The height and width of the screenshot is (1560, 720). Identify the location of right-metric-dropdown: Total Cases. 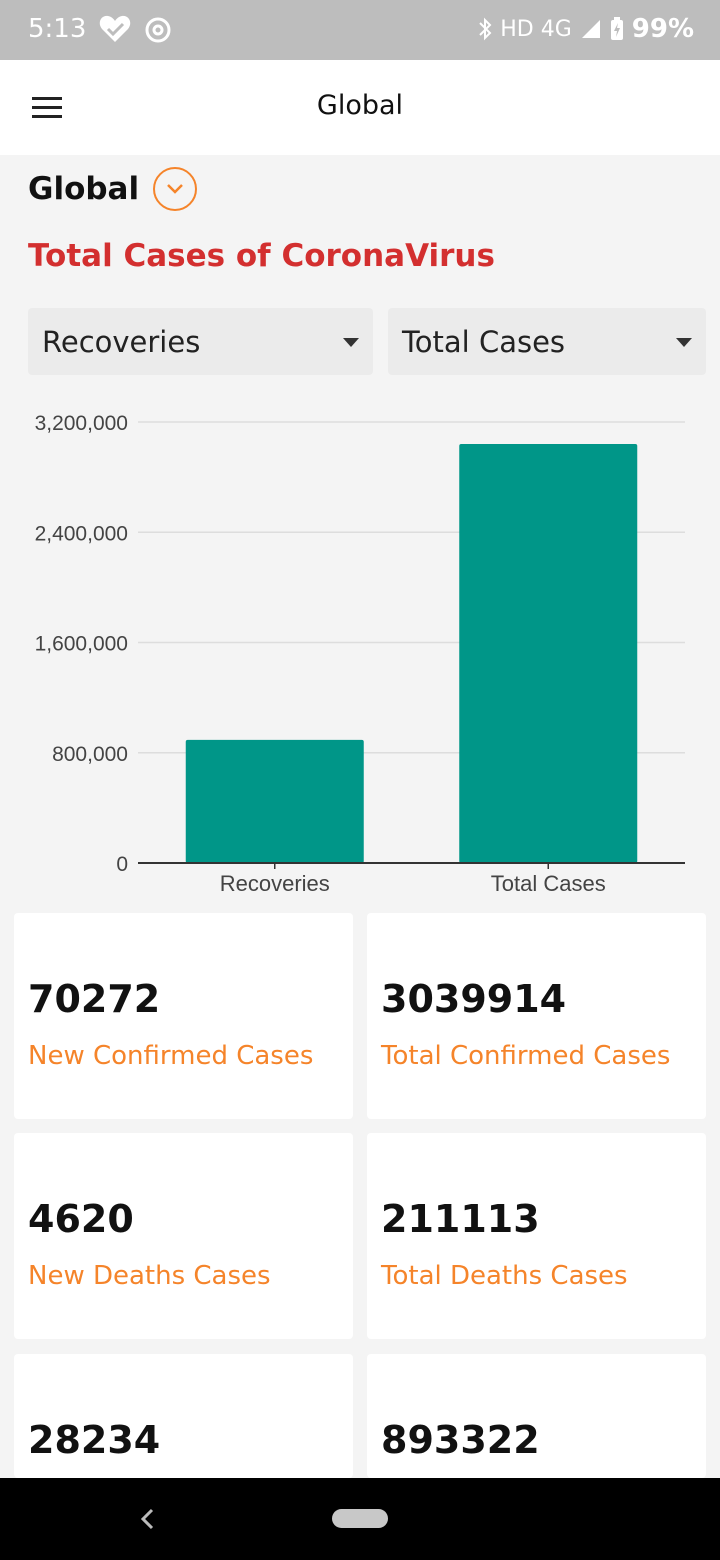
(547, 341).